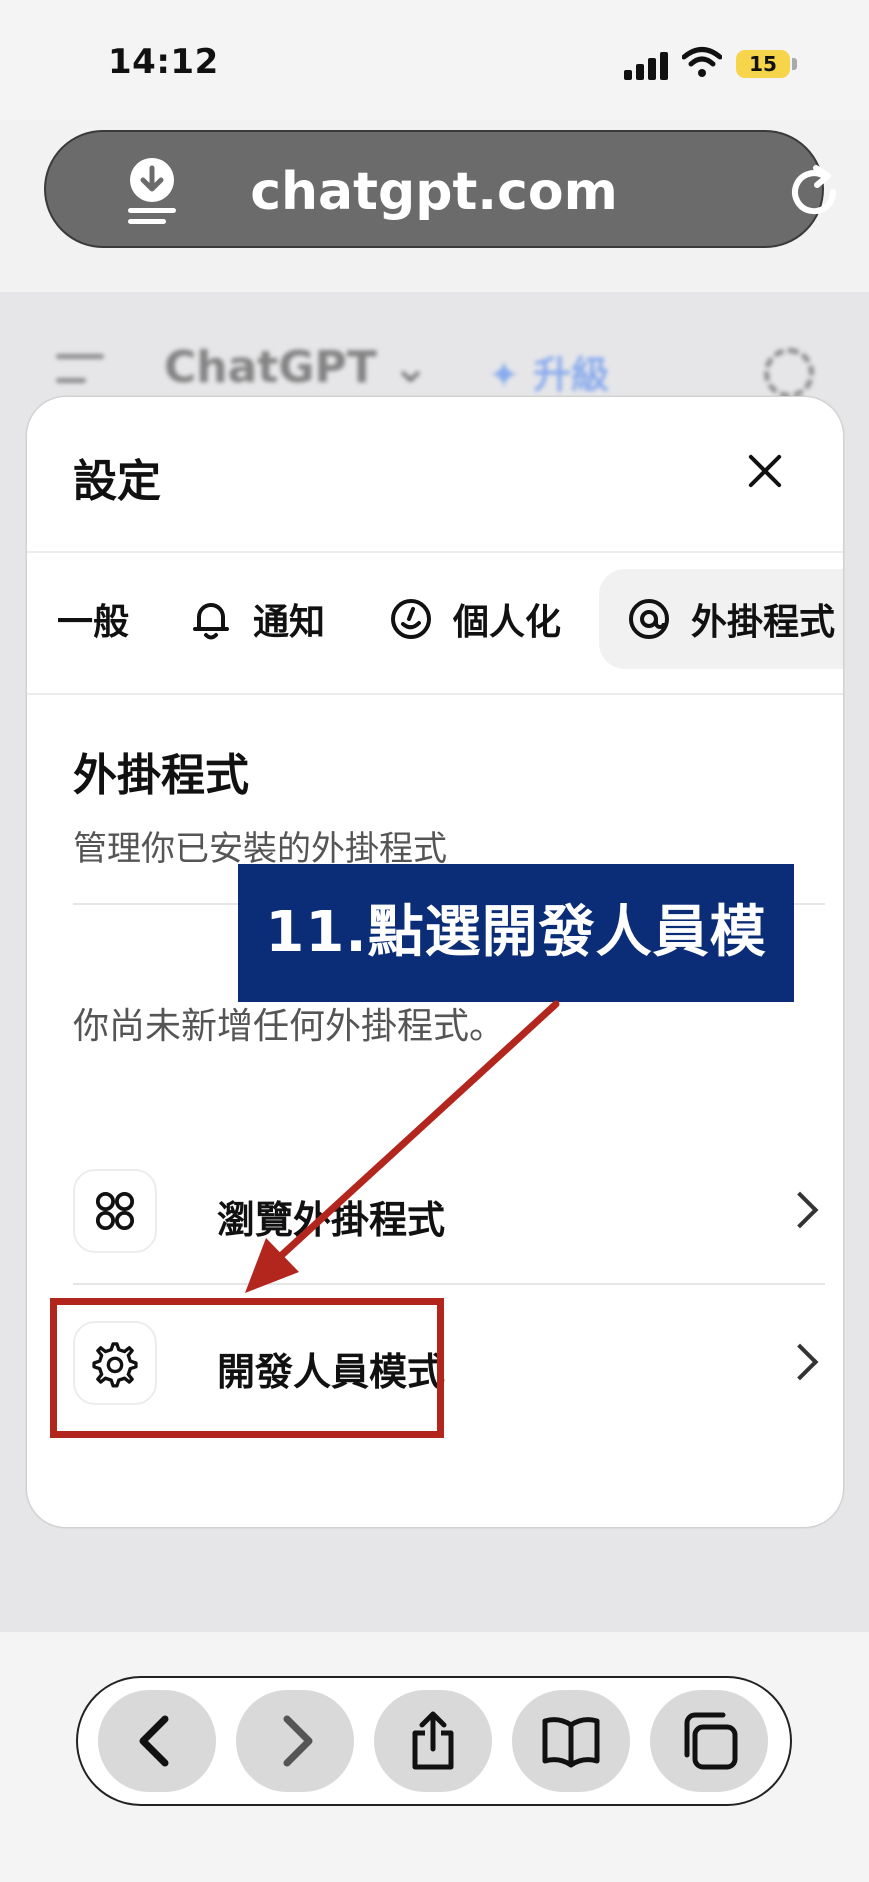  I want to click on at-icon, so click(649, 619).